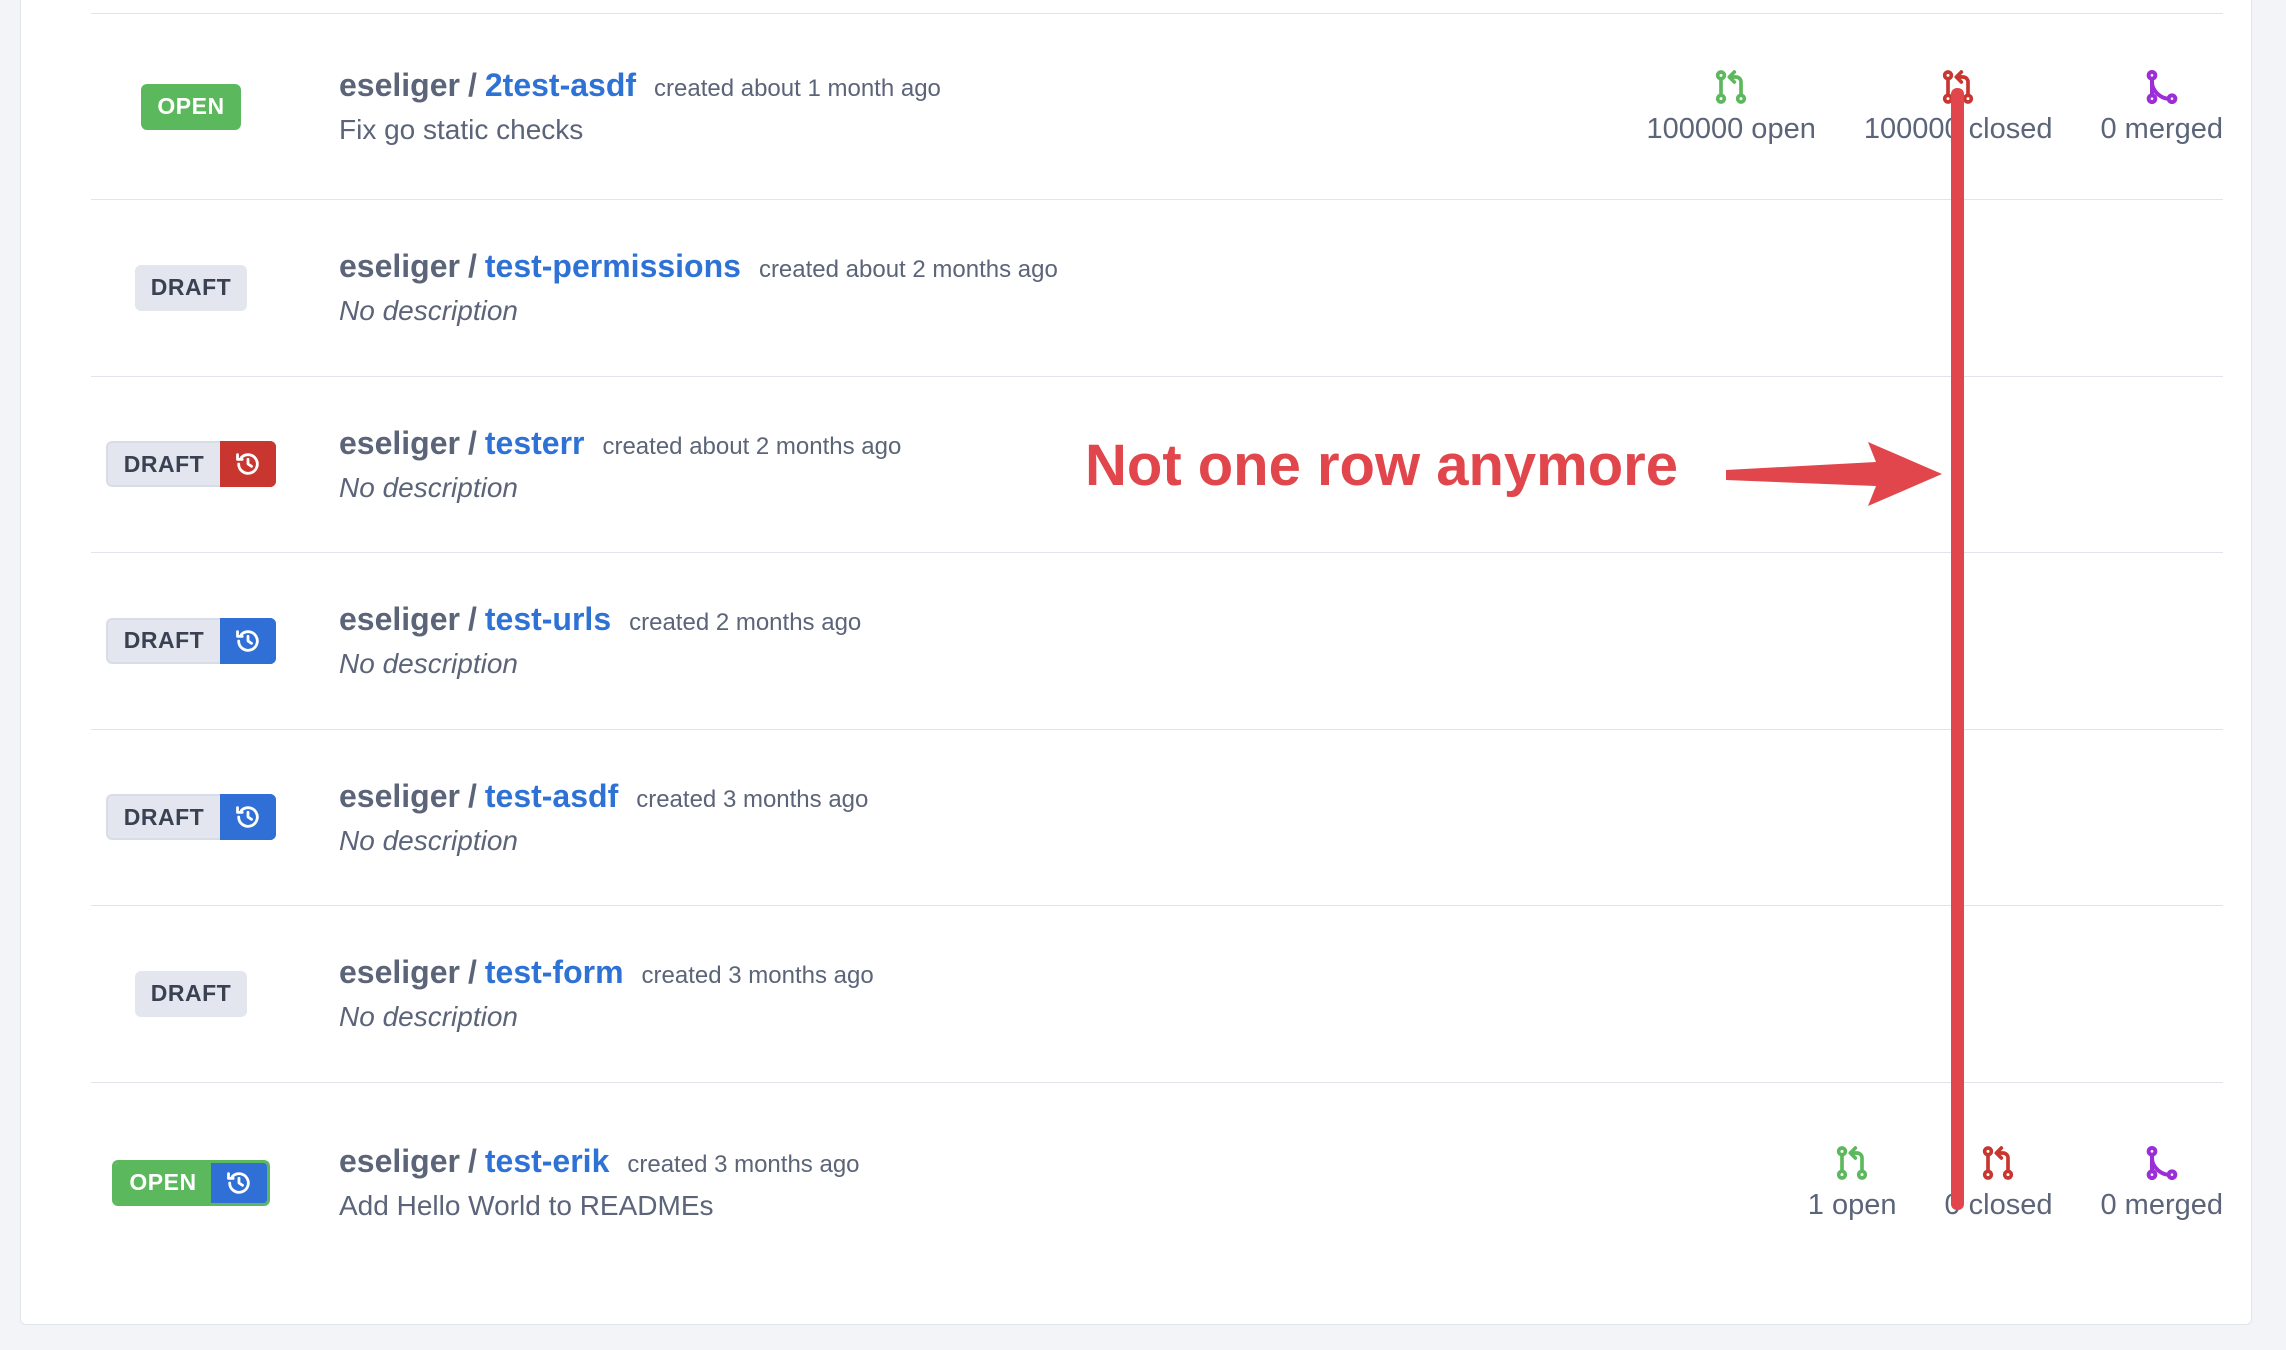 This screenshot has height=1350, width=2286. Describe the element at coordinates (560, 85) in the screenshot. I see `repo-link: 2test-asdf` at that location.